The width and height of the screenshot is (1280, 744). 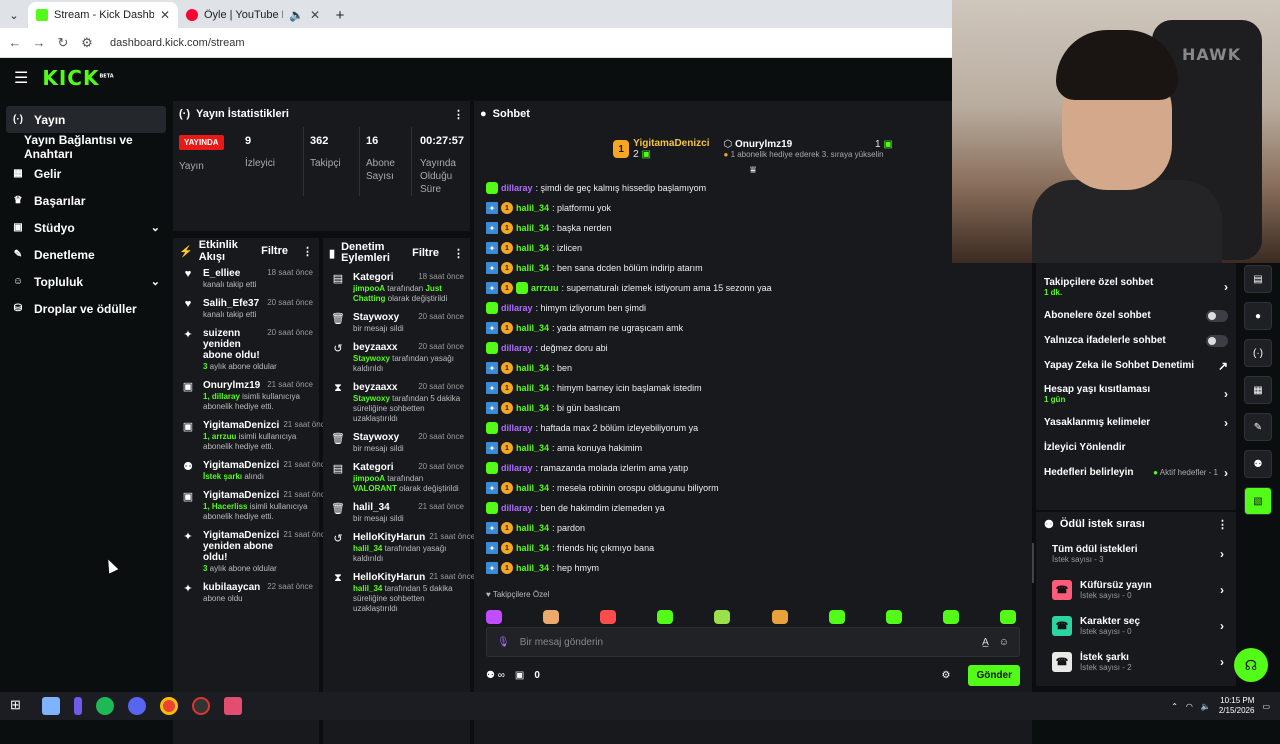 I want to click on settings-gear-icon: ⚙, so click(x=945, y=675).